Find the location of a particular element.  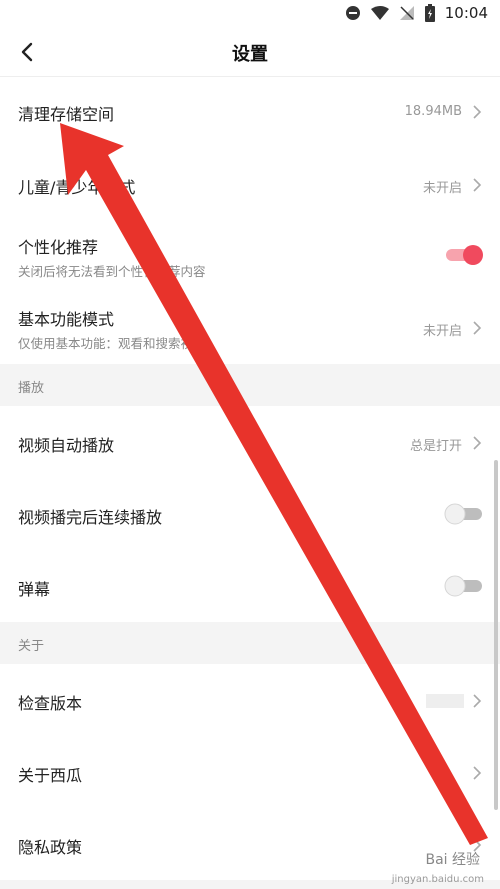

row-label: 个性化推荐 is located at coordinates (58, 247).